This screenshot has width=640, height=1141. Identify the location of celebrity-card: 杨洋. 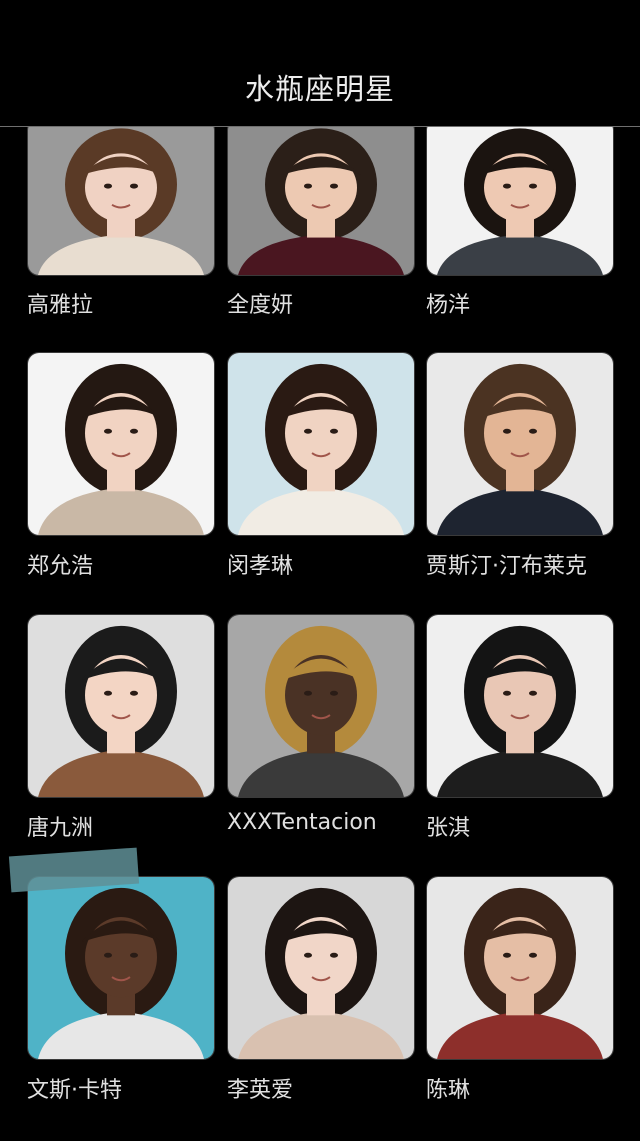
(520, 218).